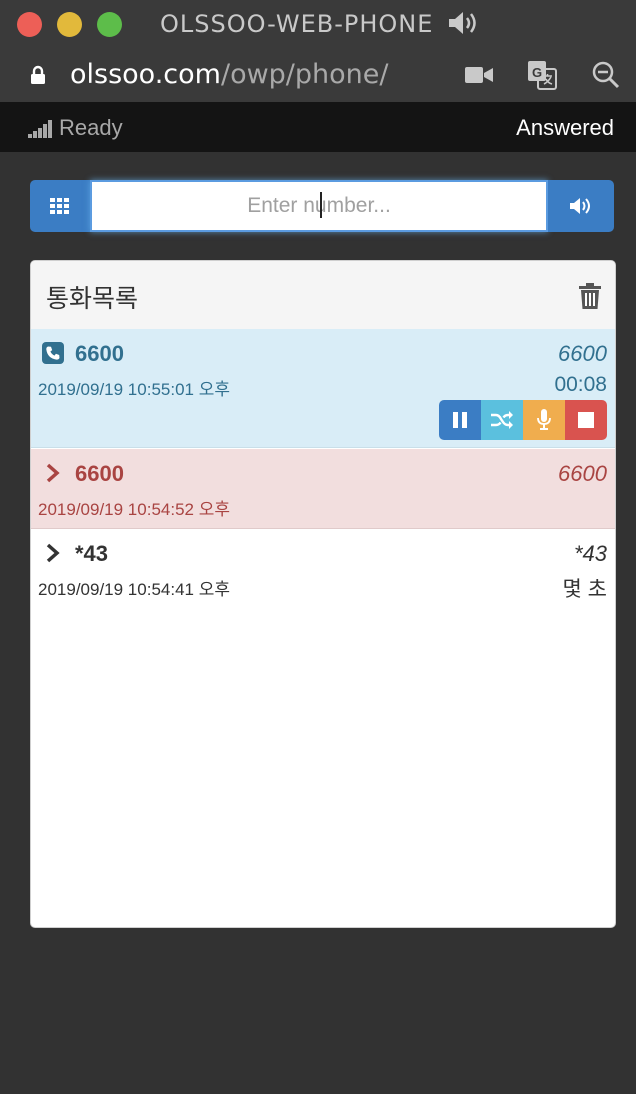  What do you see at coordinates (323, 569) in the screenshot?
I see `call-row-ended: *43 2019/09/19 10:54:41 오후 *43 몇 초` at bounding box center [323, 569].